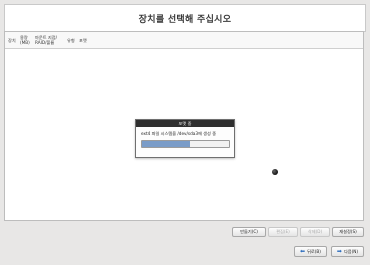 The height and width of the screenshot is (265, 370). I want to click on column-mount: 마운트 지점/ RAID/볼륨, so click(46, 40).